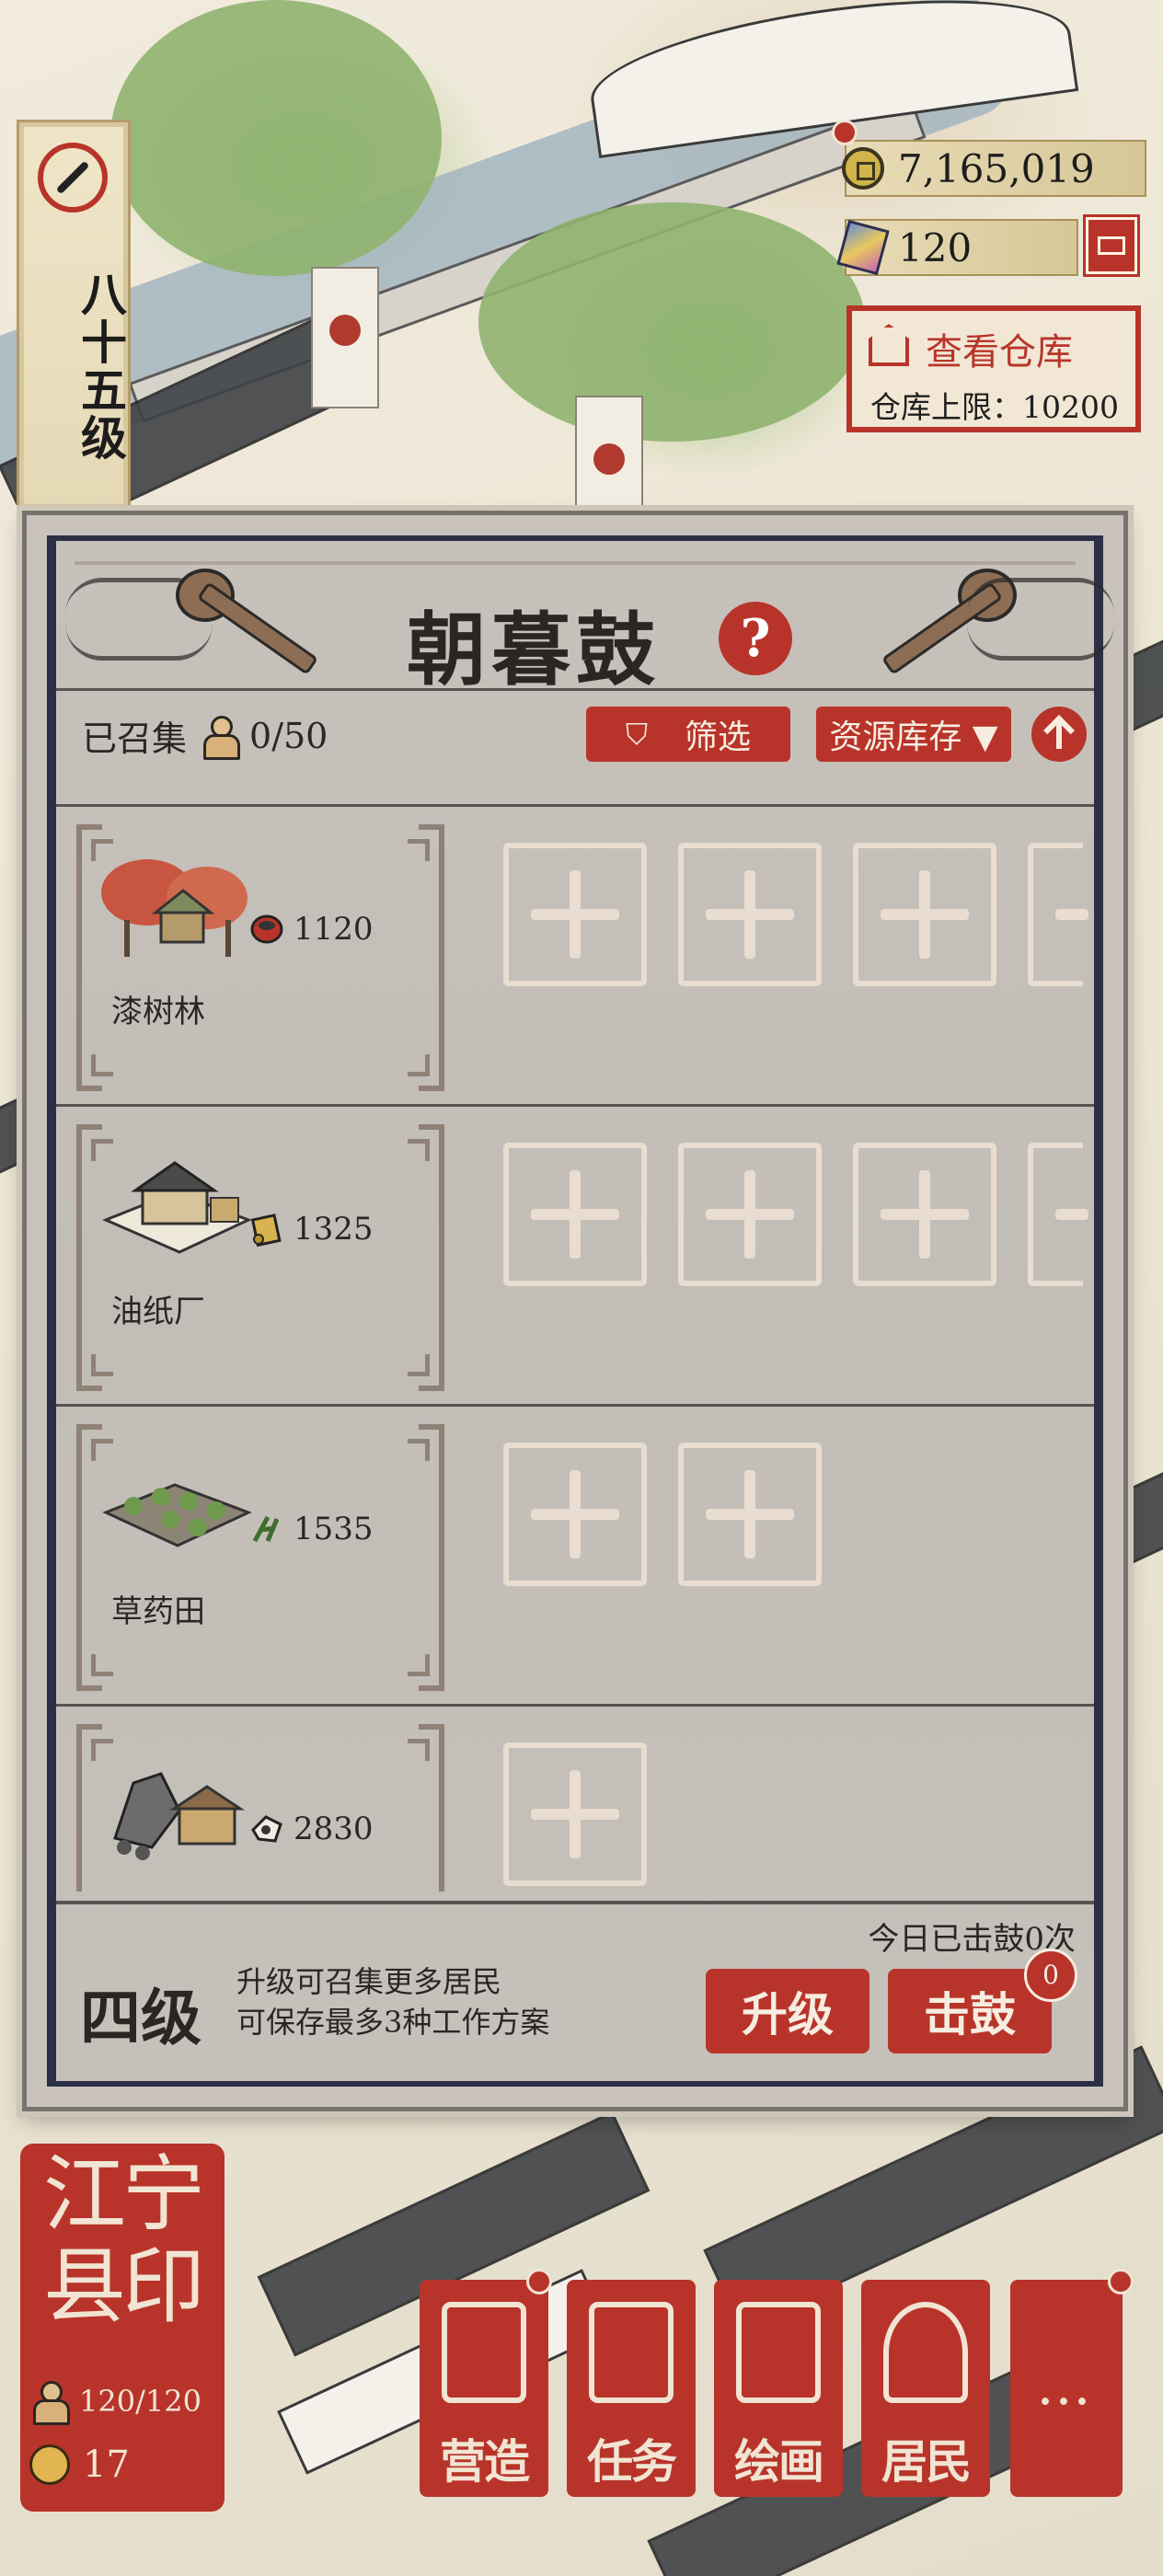  What do you see at coordinates (637, 734) in the screenshot?
I see `filter-icon: ⛉` at bounding box center [637, 734].